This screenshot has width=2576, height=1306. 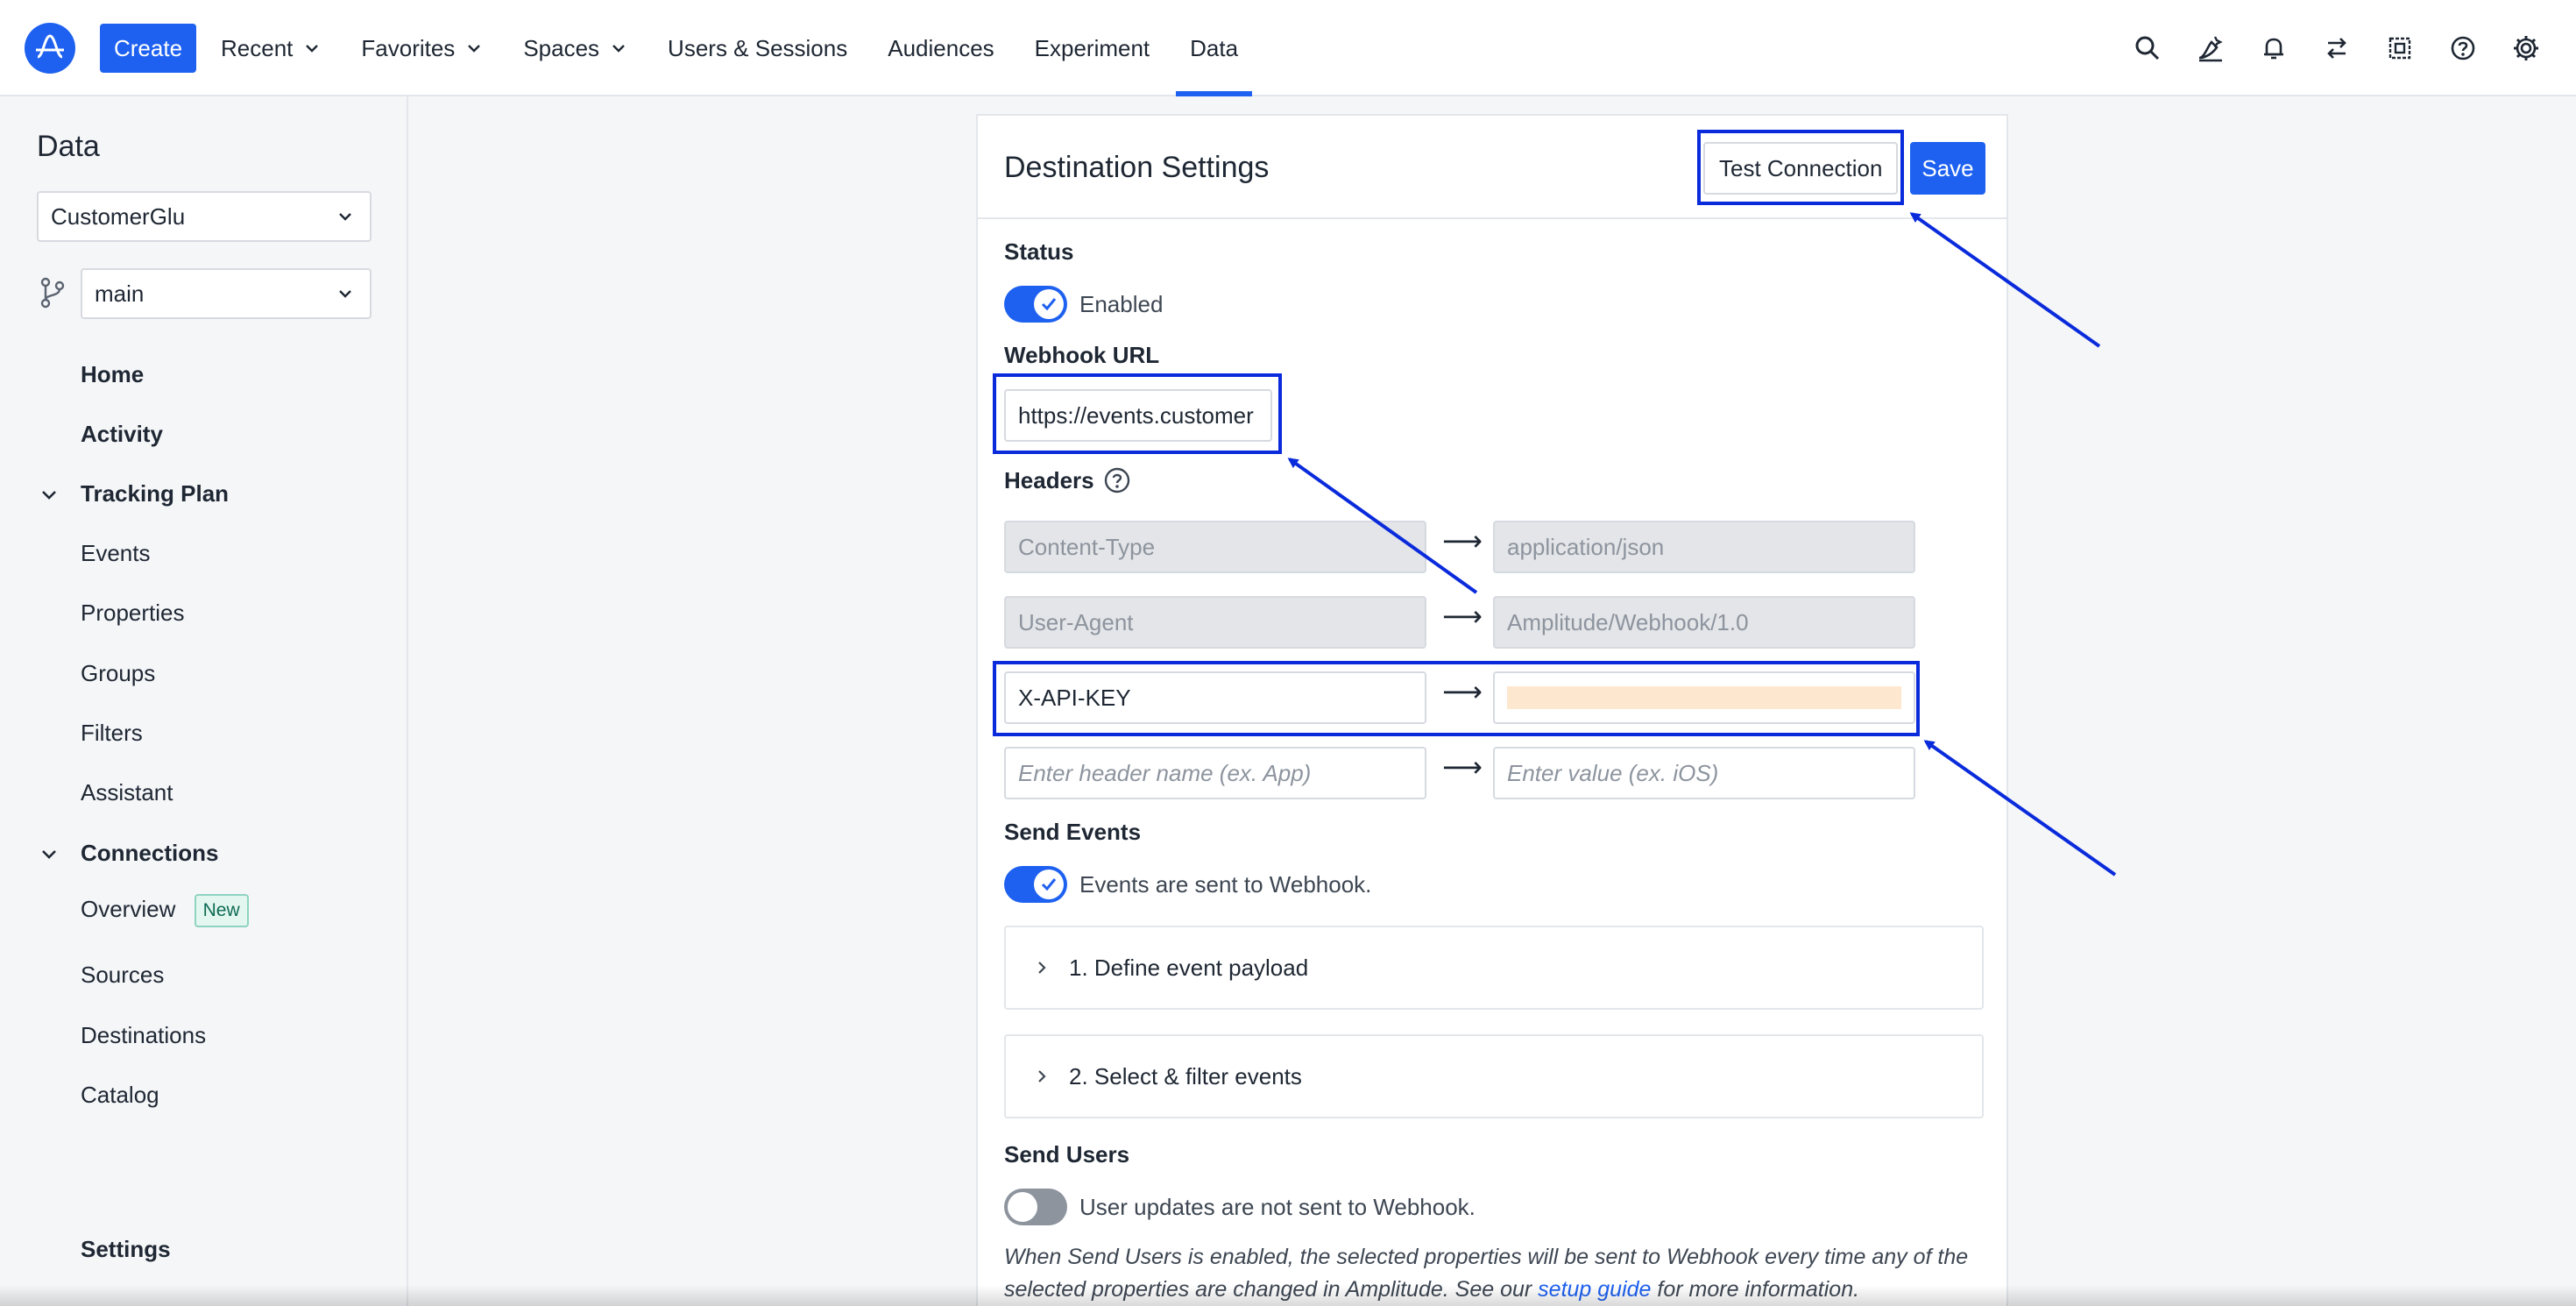 I want to click on sidebar-item-destinations: Destinations, so click(x=143, y=1035).